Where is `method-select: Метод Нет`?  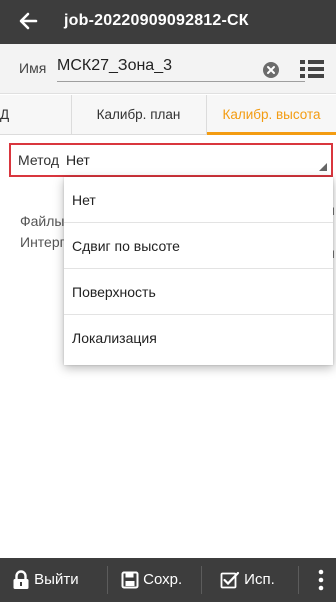
method-select: Метод Нет is located at coordinates (171, 160).